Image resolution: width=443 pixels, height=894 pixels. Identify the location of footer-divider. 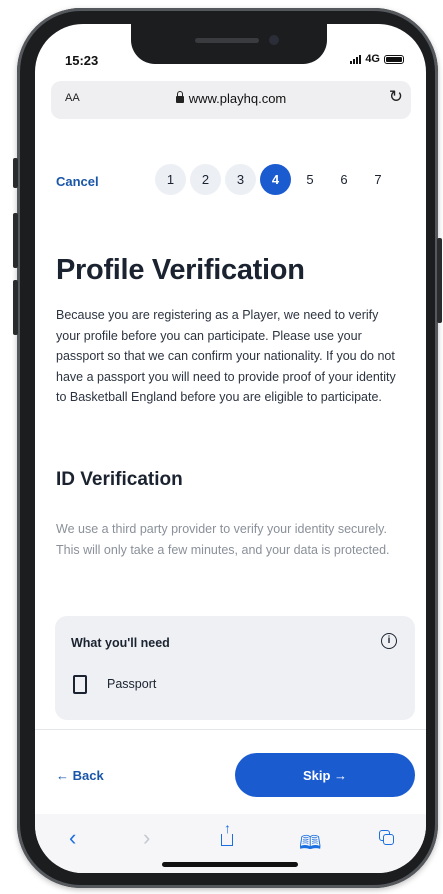
(230, 729).